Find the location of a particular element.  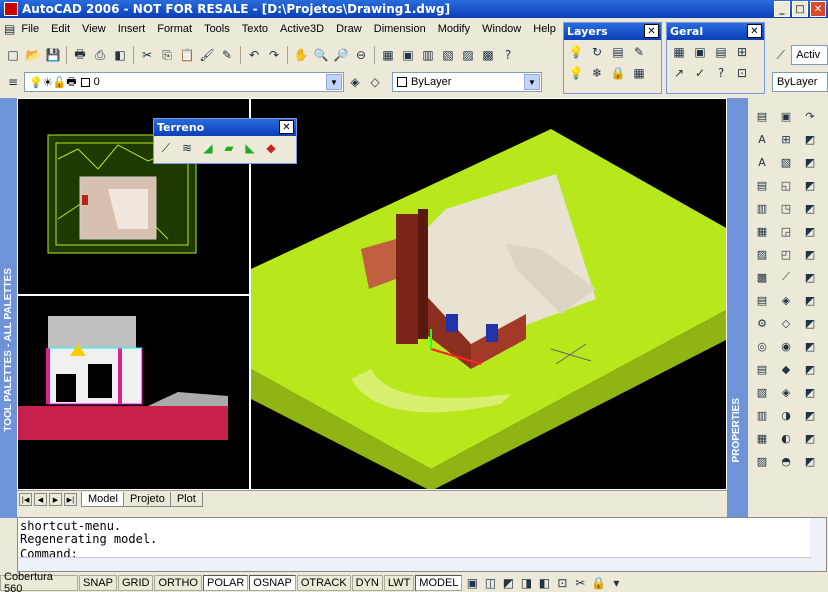

tool-47-icon: ◓ is located at coordinates (786, 461).